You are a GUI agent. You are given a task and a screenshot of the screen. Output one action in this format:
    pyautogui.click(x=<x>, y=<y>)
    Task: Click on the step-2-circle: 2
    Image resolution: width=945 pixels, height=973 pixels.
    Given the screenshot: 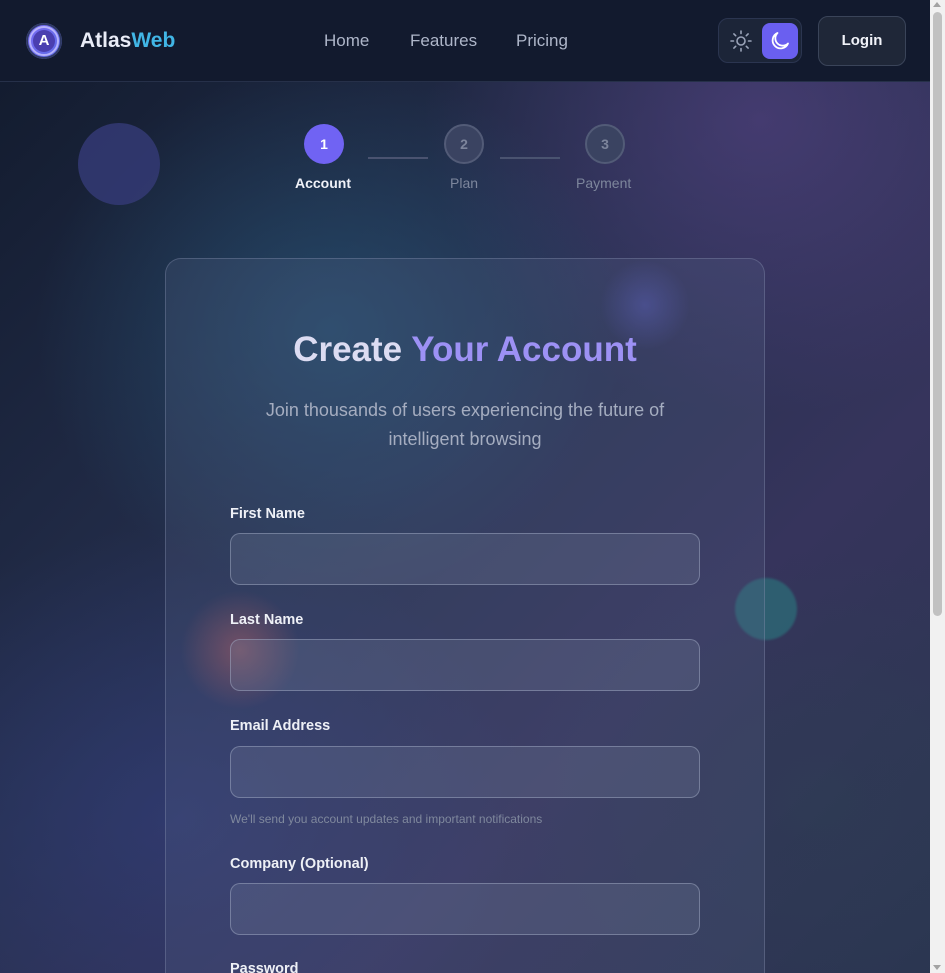 What is the action you would take?
    pyautogui.click(x=464, y=144)
    